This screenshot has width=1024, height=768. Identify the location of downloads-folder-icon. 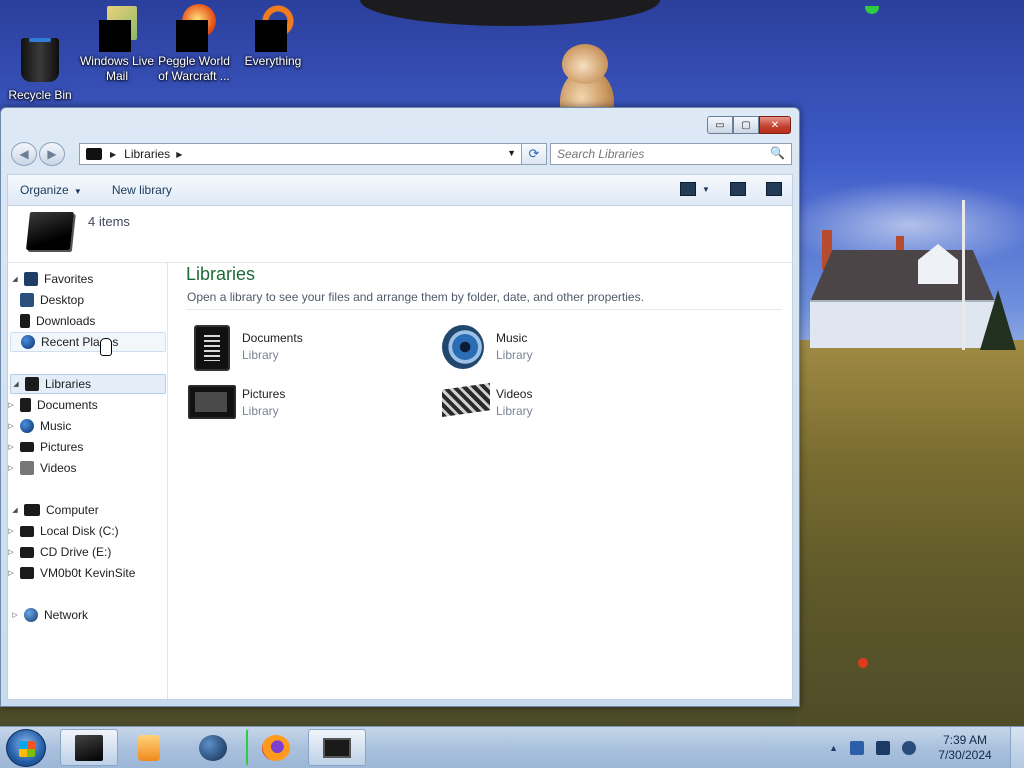
(25, 321).